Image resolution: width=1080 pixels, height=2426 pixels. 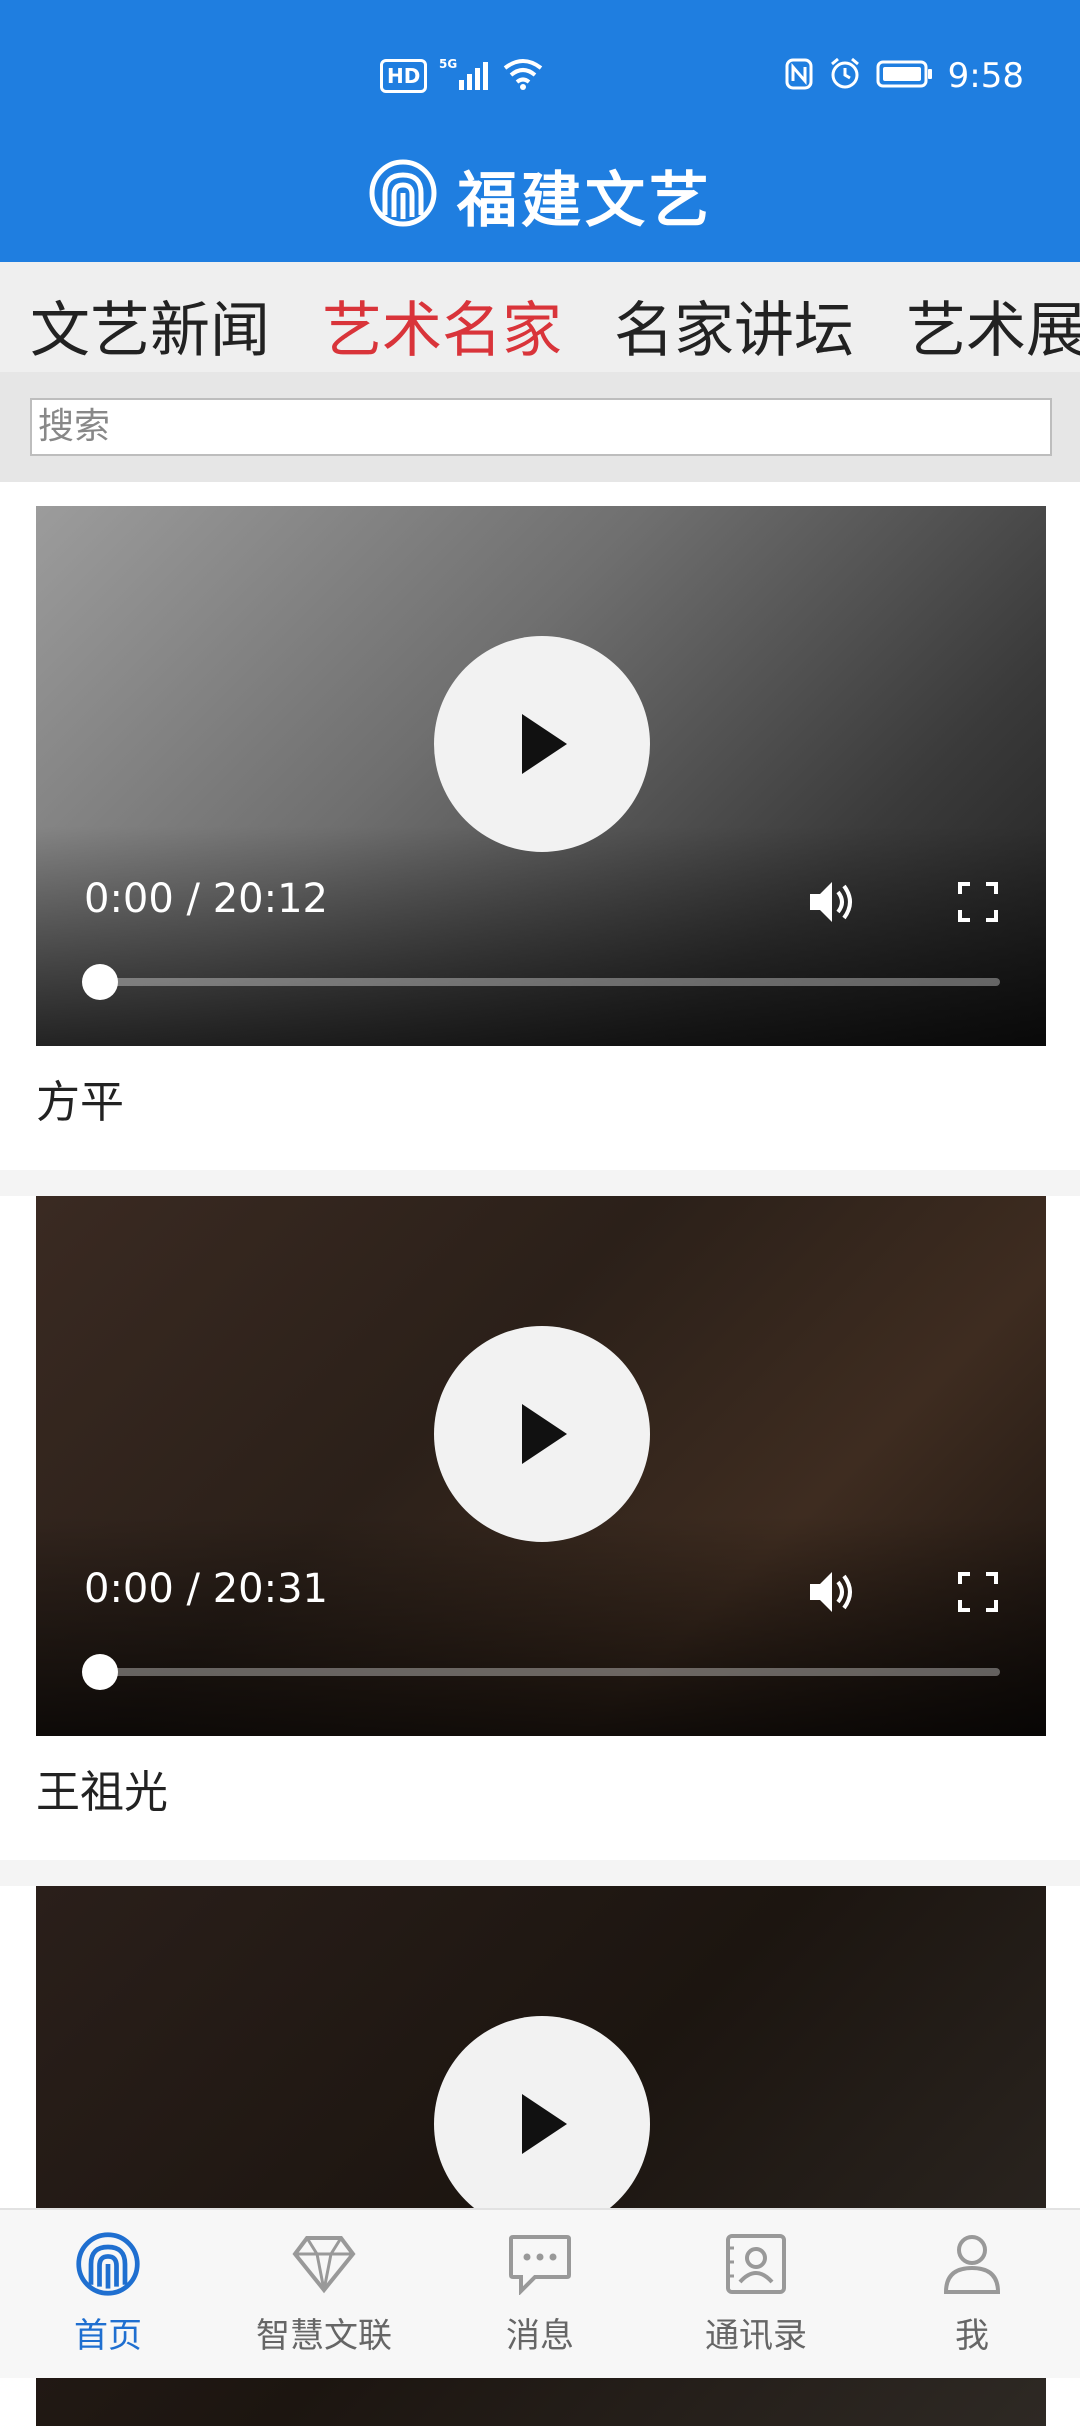 I want to click on tab-art-exhibition: 艺术展, so click(x=993, y=325).